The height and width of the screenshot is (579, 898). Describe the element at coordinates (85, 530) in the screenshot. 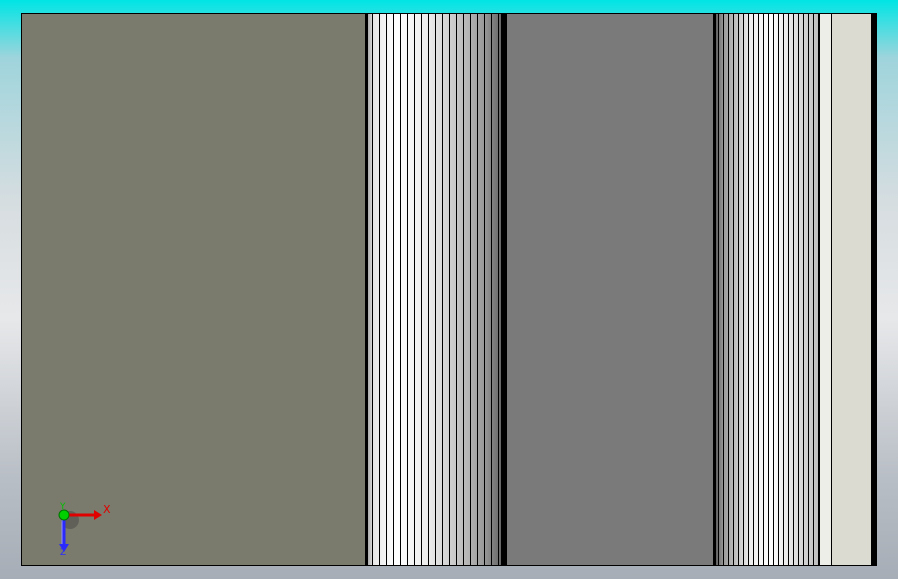

I see `reference-triad: X Y Z` at that location.